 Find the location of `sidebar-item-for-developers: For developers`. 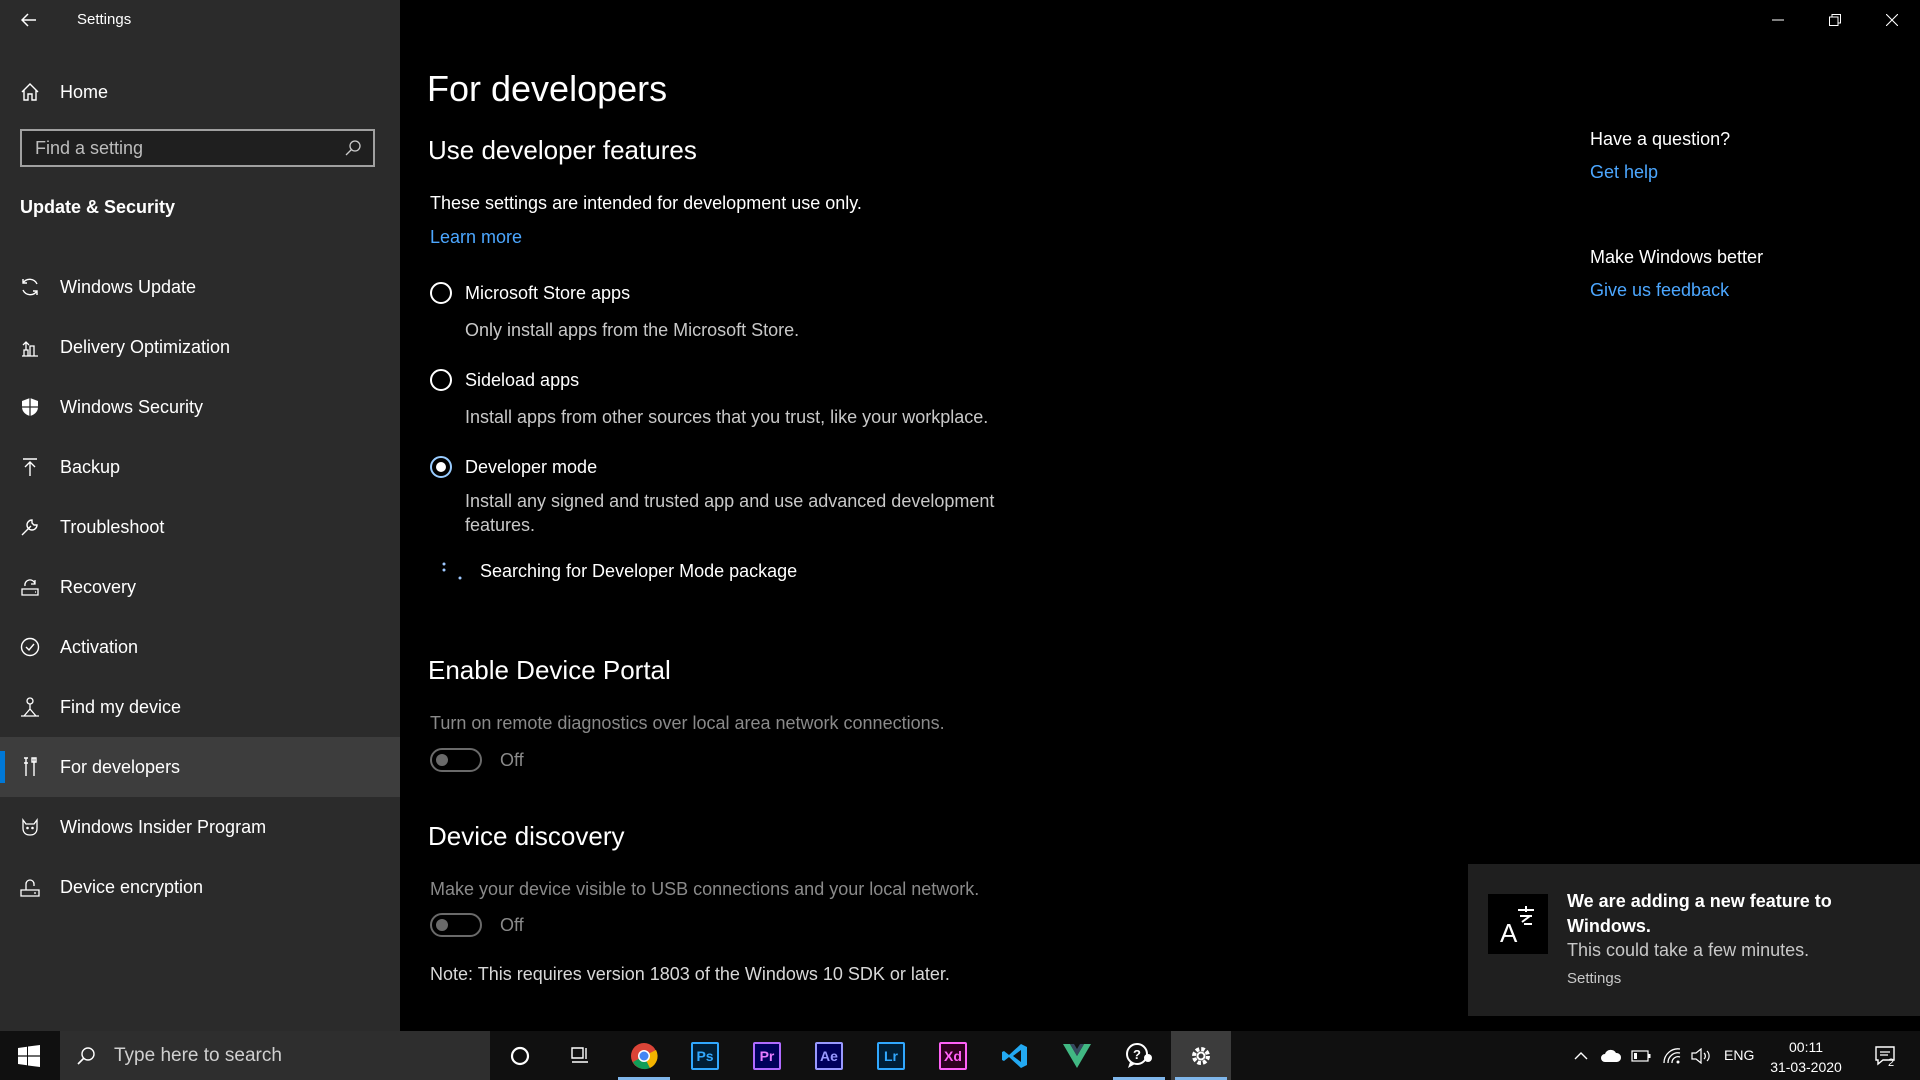

sidebar-item-for-developers: For developers is located at coordinates (200, 767).